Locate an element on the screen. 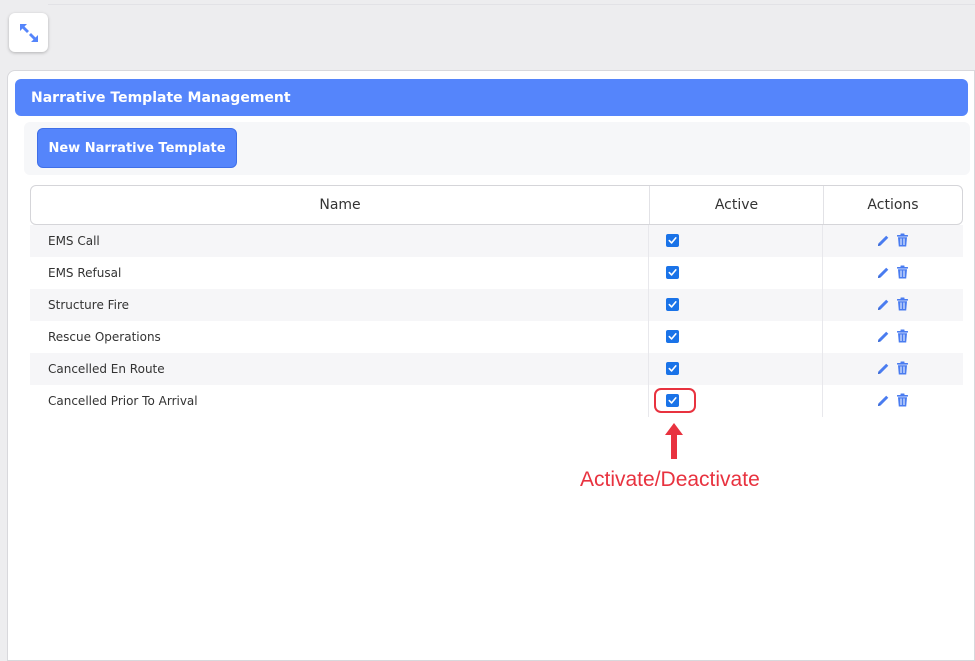 The height and width of the screenshot is (661, 975). column-header-name: Name is located at coordinates (340, 205).